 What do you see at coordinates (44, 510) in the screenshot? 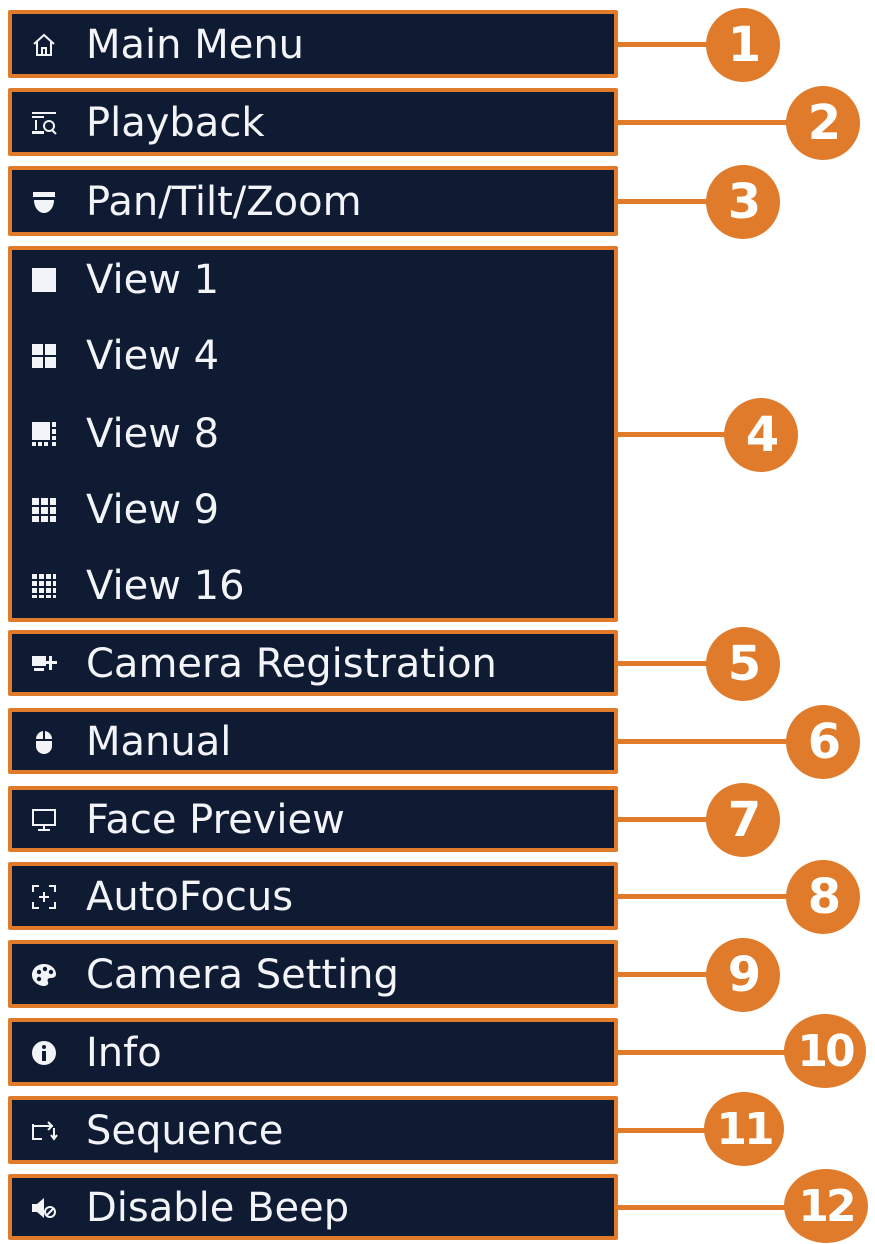
I see `view-9-icon` at bounding box center [44, 510].